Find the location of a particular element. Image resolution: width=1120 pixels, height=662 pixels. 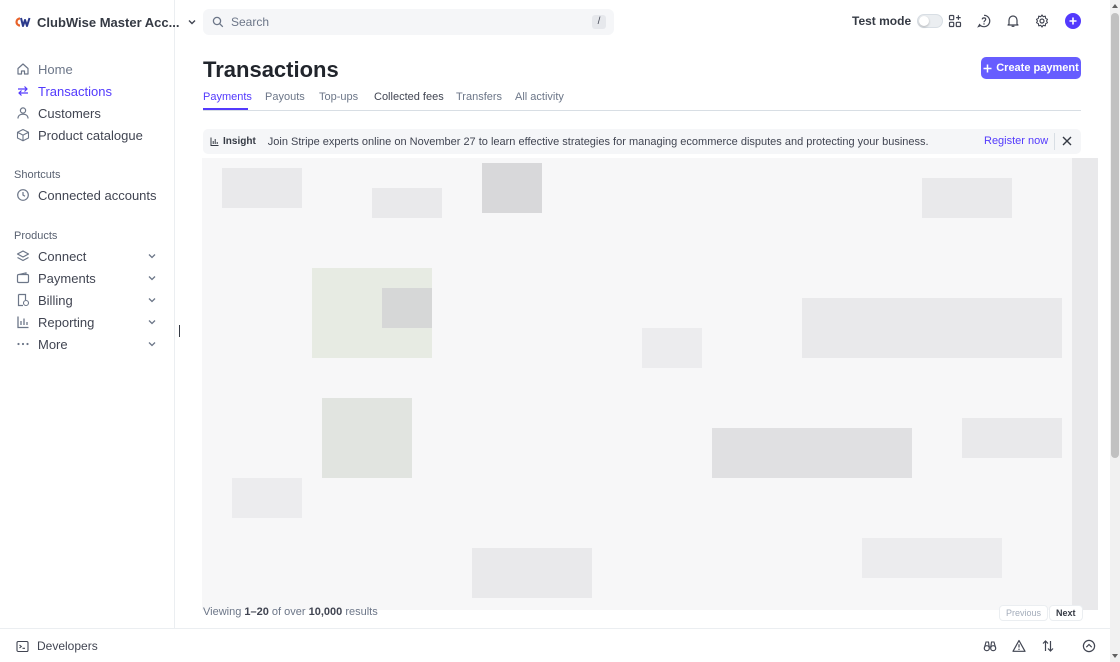

scroll-down-arrow is located at coordinates (1115, 656).